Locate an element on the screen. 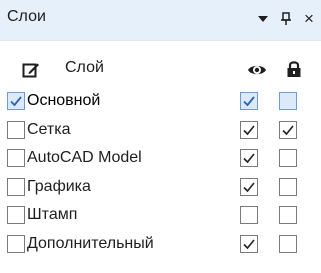 Image resolution: width=321 pixels, height=273 pixels. close-button: × is located at coordinates (309, 19).